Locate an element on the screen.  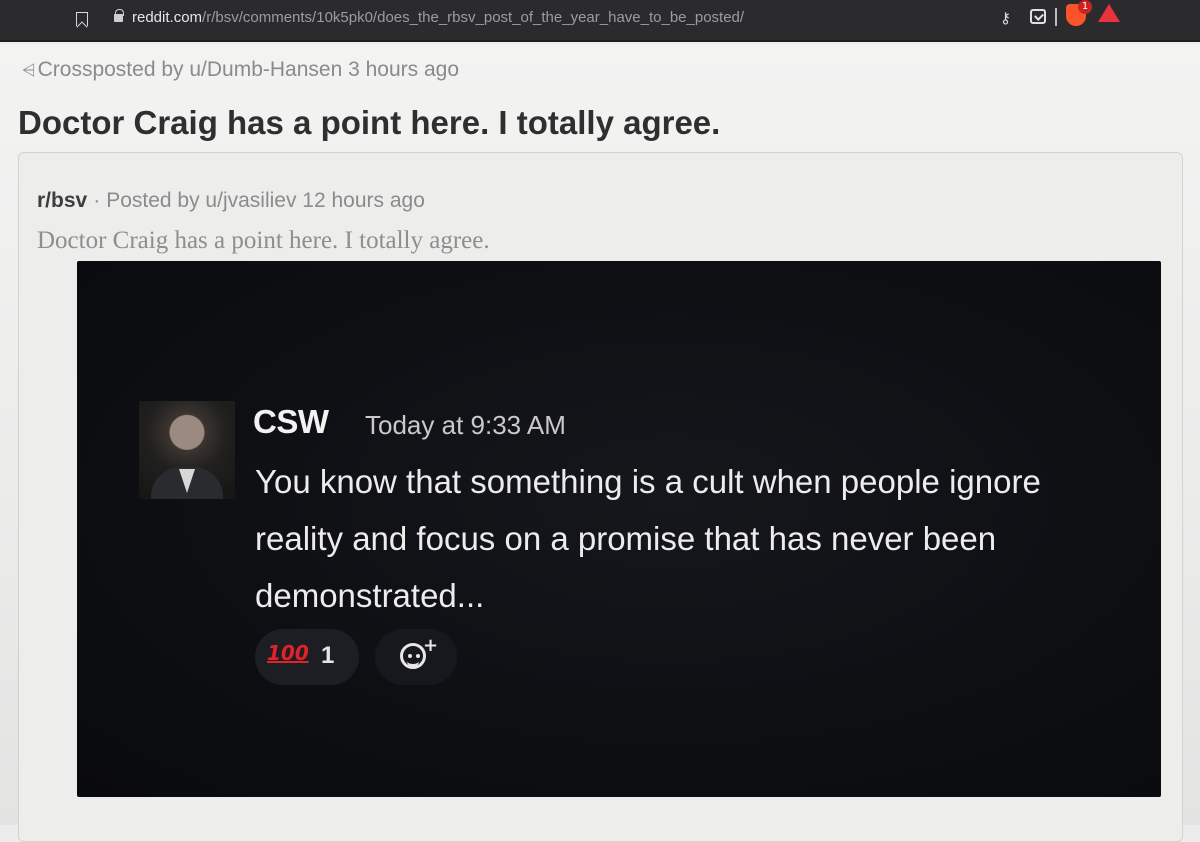
url-host: reddit.com is located at coordinates (167, 17).